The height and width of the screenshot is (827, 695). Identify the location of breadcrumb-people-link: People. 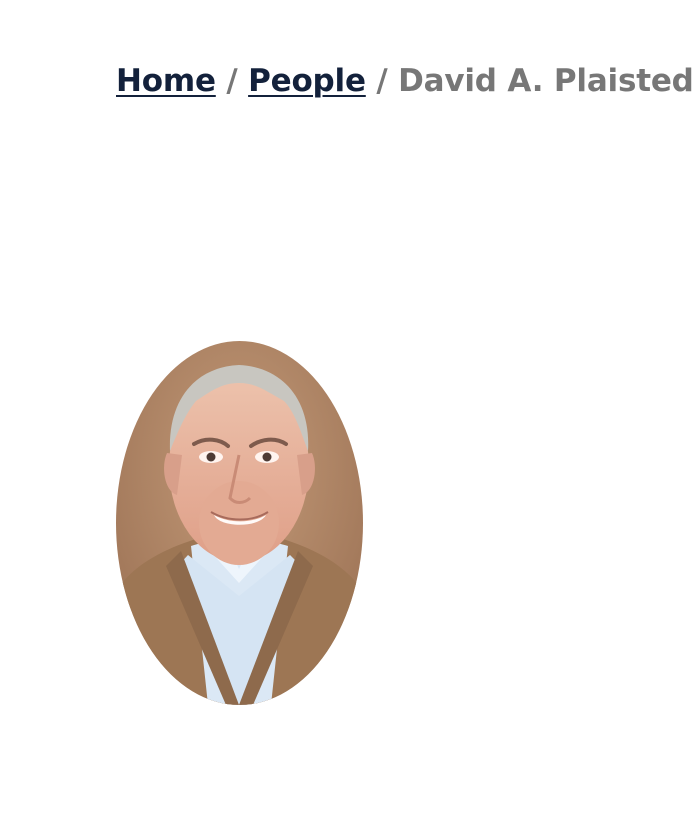
(307, 81).